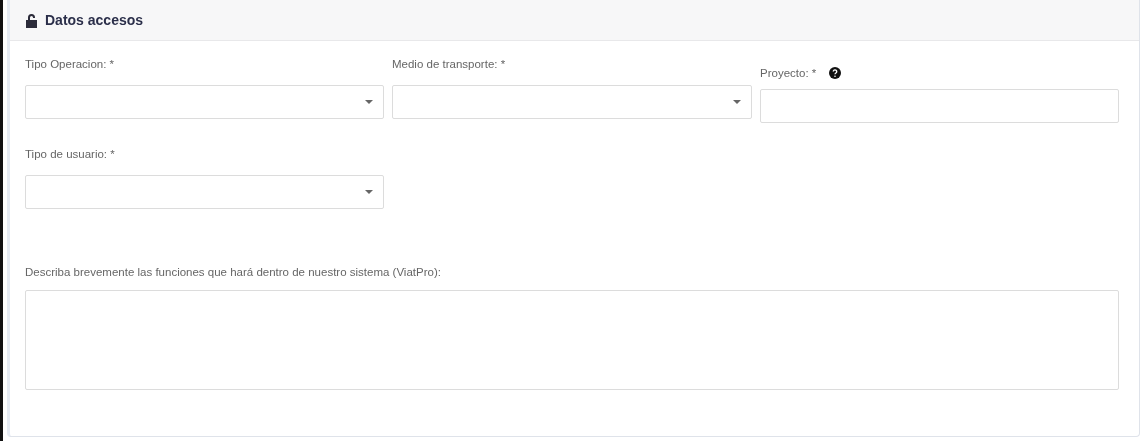 The width and height of the screenshot is (1145, 441). What do you see at coordinates (835, 73) in the screenshot?
I see `help-icon` at bounding box center [835, 73].